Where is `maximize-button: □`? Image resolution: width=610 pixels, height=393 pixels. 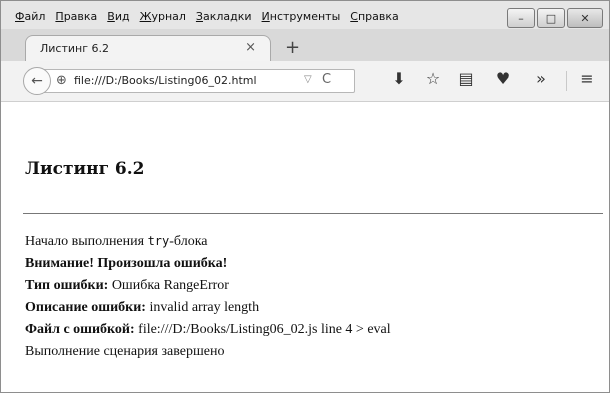 maximize-button: □ is located at coordinates (551, 18).